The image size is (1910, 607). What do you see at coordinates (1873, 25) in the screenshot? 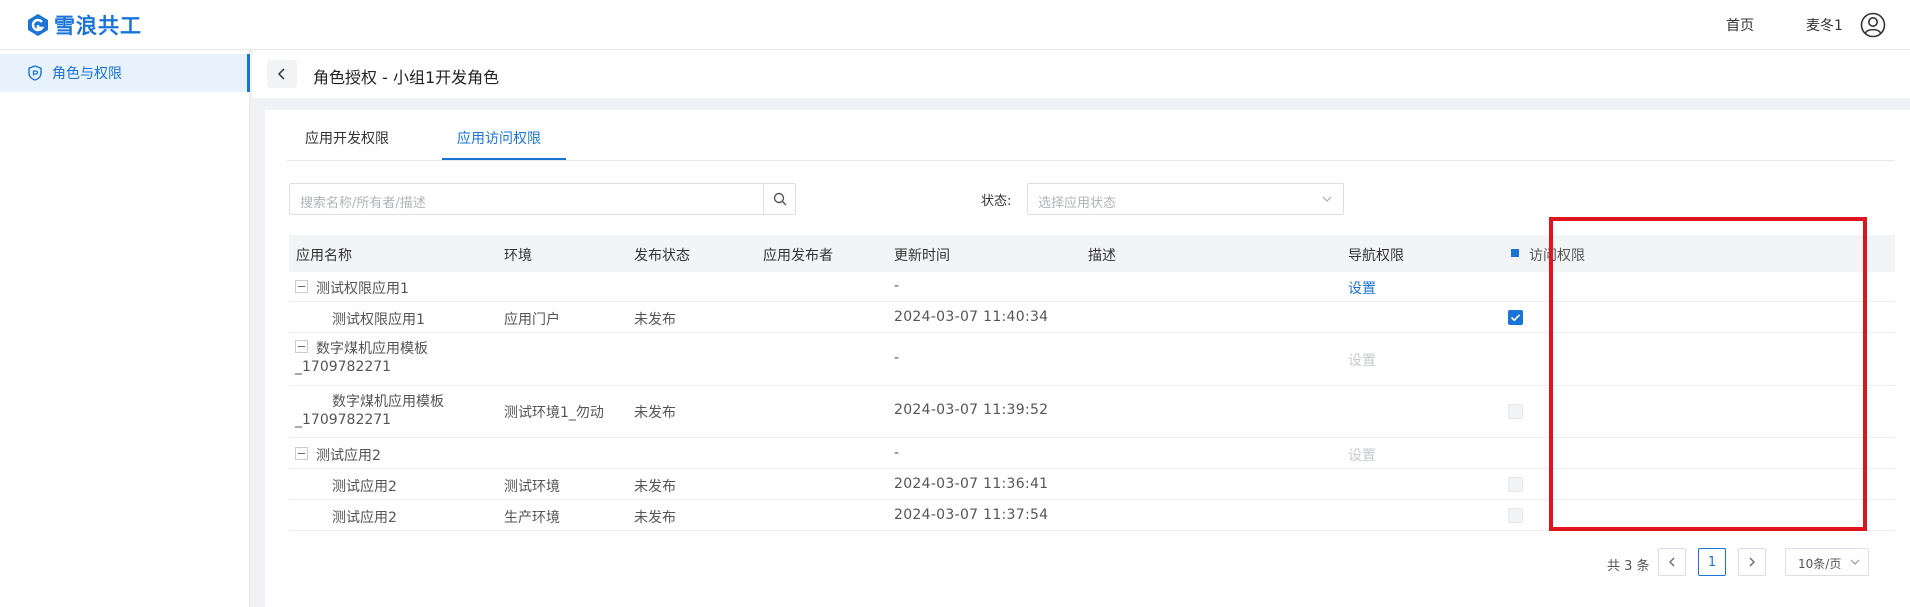
I see `user-avatar-icon` at bounding box center [1873, 25].